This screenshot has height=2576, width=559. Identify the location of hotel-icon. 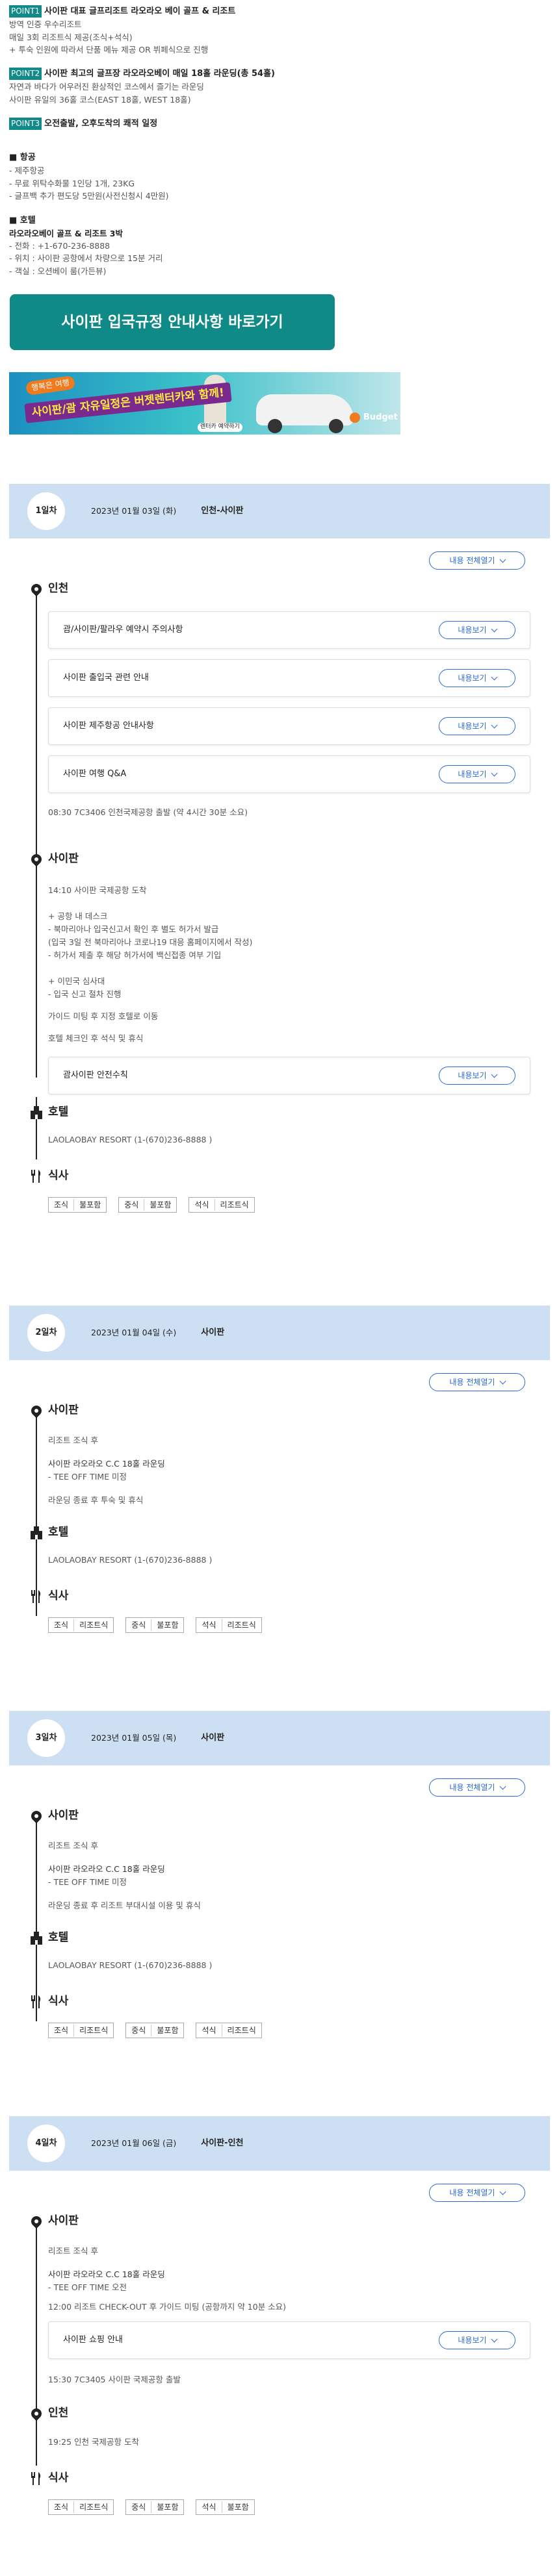
(37, 1112).